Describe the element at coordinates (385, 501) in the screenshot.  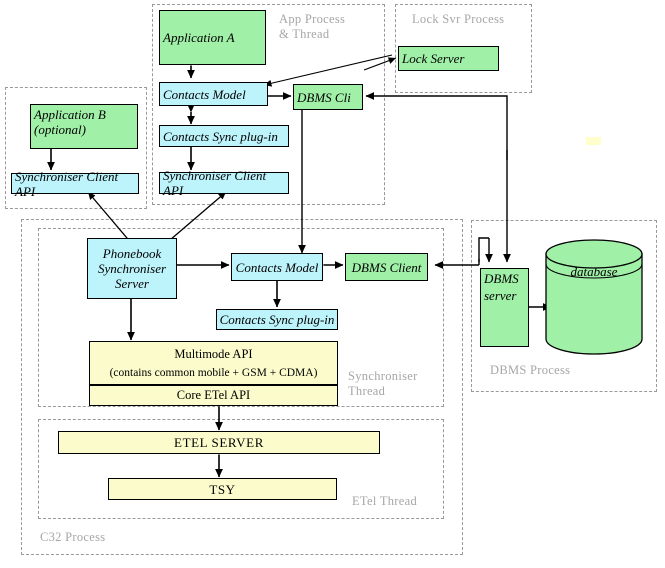
I see `region-label-etel-thread: ETel Thread` at that location.